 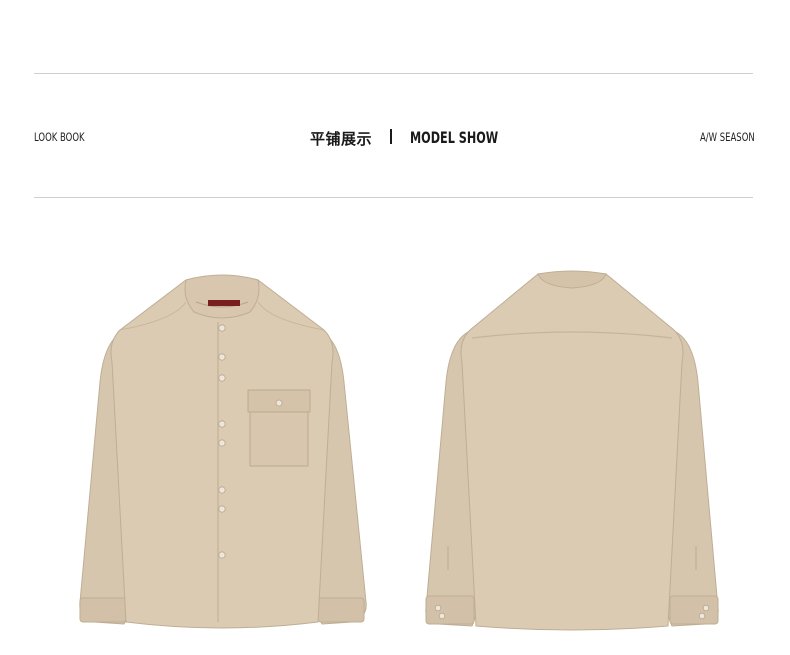 What do you see at coordinates (454, 137) in the screenshot?
I see `section-title-en: MODEL SHOW` at bounding box center [454, 137].